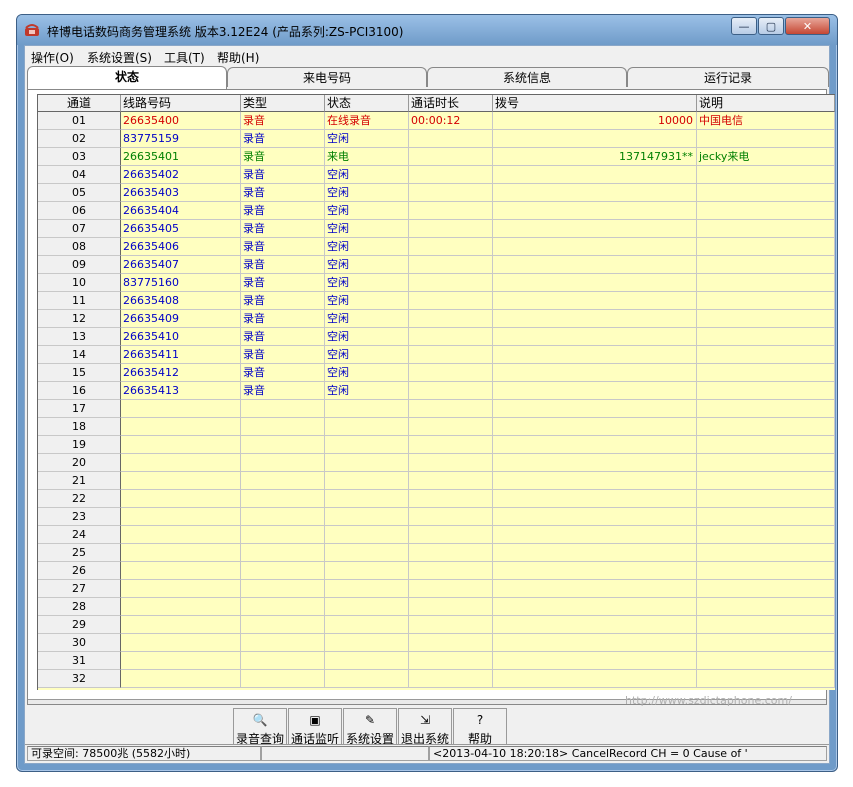 This screenshot has width=853, height=787. What do you see at coordinates (127, 77) in the screenshot?
I see `tab-status: 状态` at bounding box center [127, 77].